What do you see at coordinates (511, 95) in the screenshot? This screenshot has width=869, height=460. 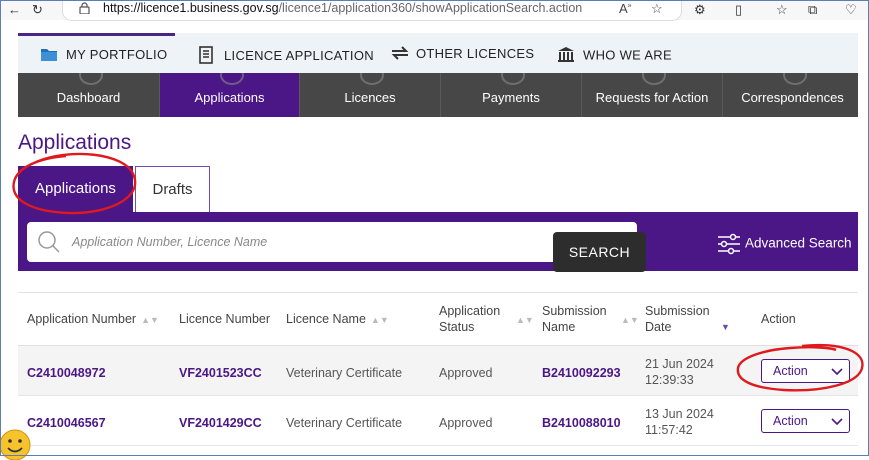 I see `nav-payments: Payments` at bounding box center [511, 95].